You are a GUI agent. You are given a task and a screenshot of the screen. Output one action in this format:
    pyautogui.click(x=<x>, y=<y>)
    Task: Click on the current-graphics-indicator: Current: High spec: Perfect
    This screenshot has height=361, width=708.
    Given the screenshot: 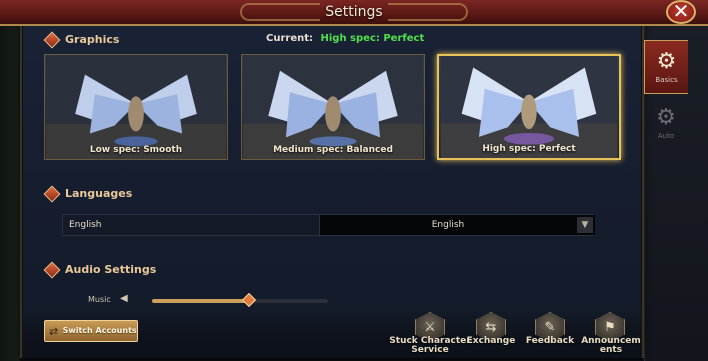 What is the action you would take?
    pyautogui.click(x=345, y=38)
    